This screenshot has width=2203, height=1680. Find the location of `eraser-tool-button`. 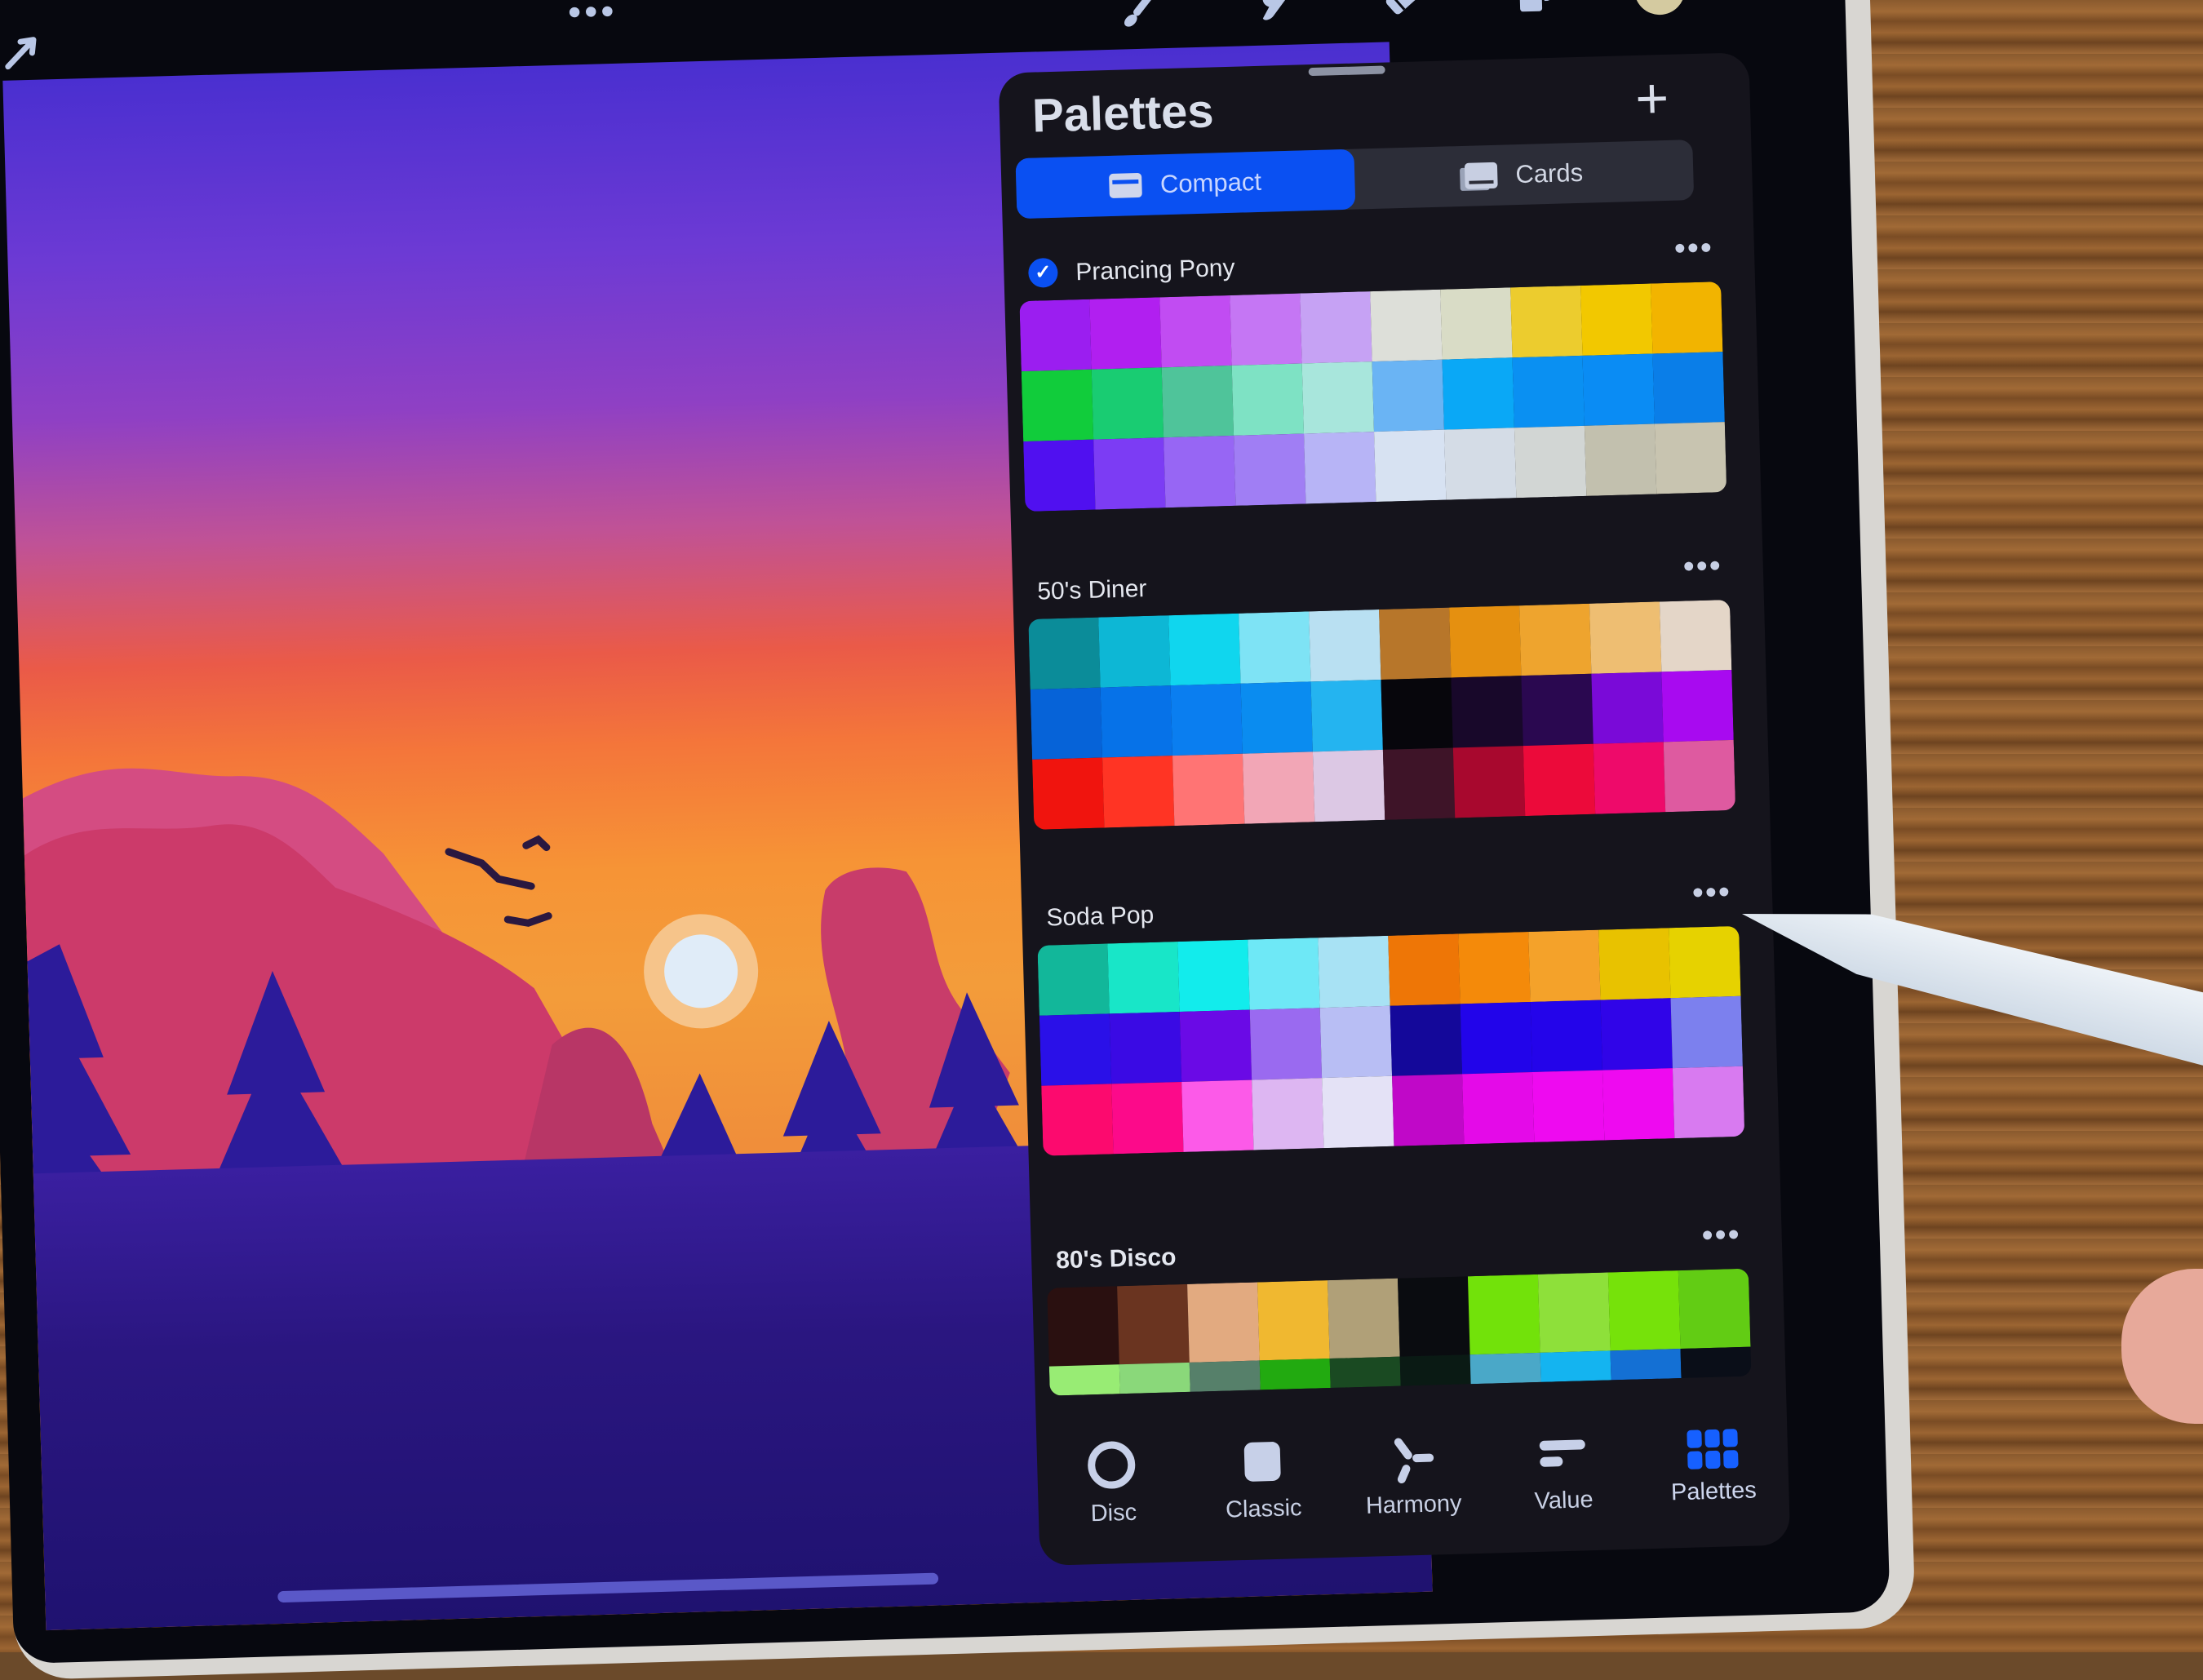

eraser-tool-button is located at coordinates (1404, 13).